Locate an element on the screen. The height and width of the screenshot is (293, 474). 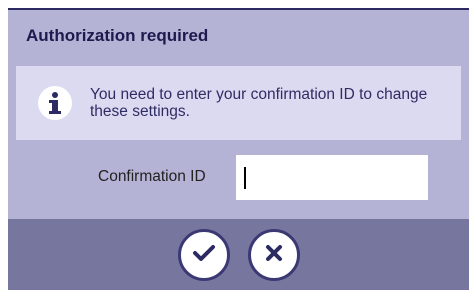
cancel-button is located at coordinates (273, 254).